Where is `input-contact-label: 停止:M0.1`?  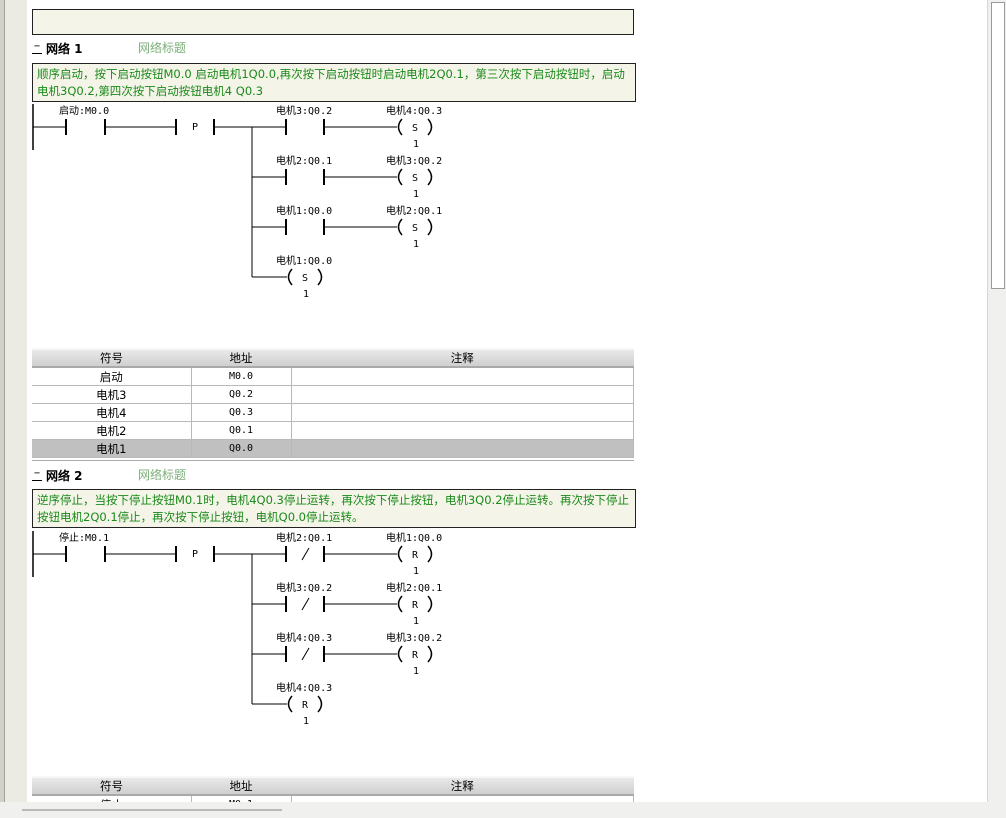 input-contact-label: 停止:M0.1 is located at coordinates (84, 537).